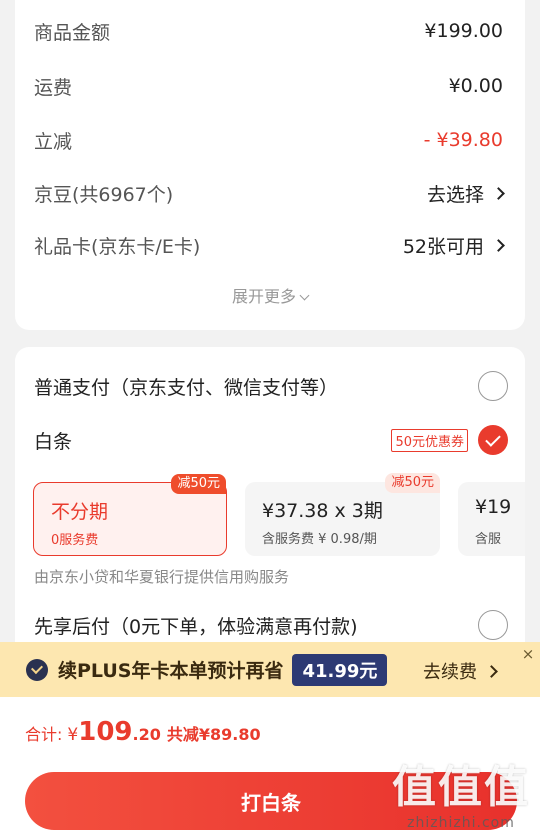 This screenshot has height=837, width=540. What do you see at coordinates (37, 669) in the screenshot?
I see `plus-crown-icon` at bounding box center [37, 669].